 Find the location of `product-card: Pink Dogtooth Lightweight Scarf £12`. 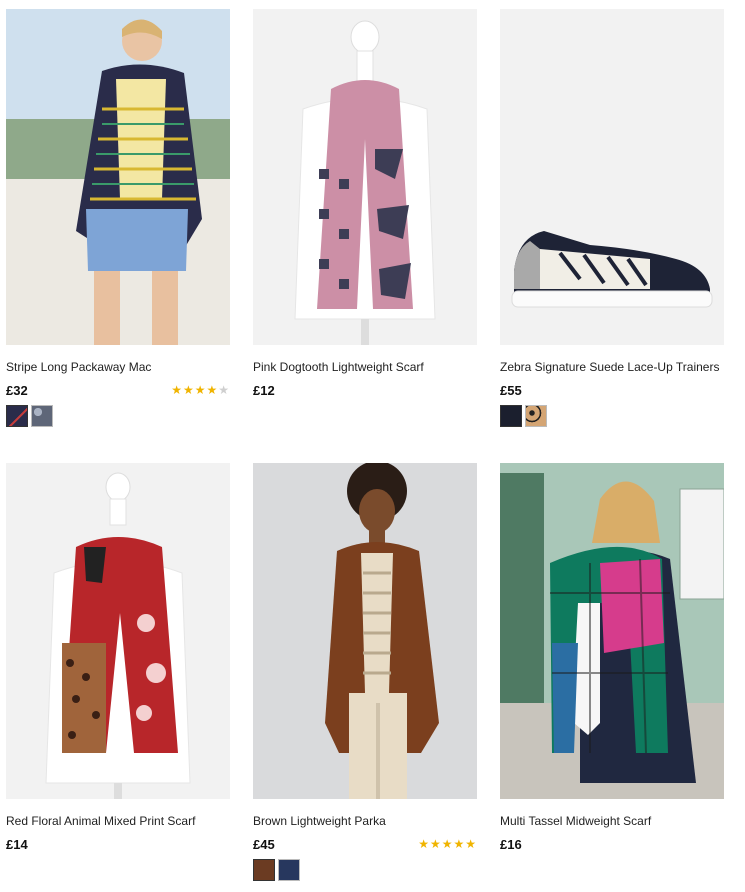

product-card: Pink Dogtooth Lightweight Scarf £12 is located at coordinates (365, 218).